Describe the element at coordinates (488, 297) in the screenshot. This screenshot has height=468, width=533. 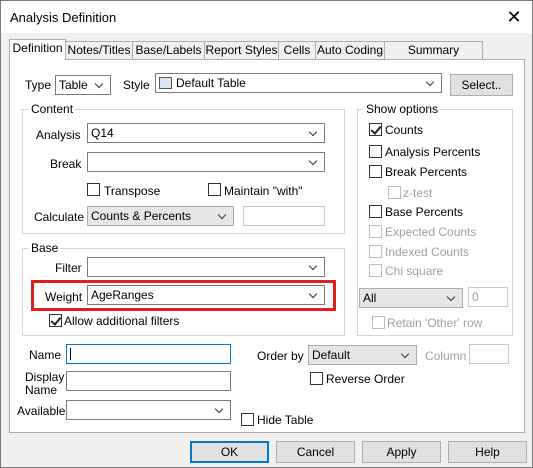
I see `show-count-field: 0` at that location.